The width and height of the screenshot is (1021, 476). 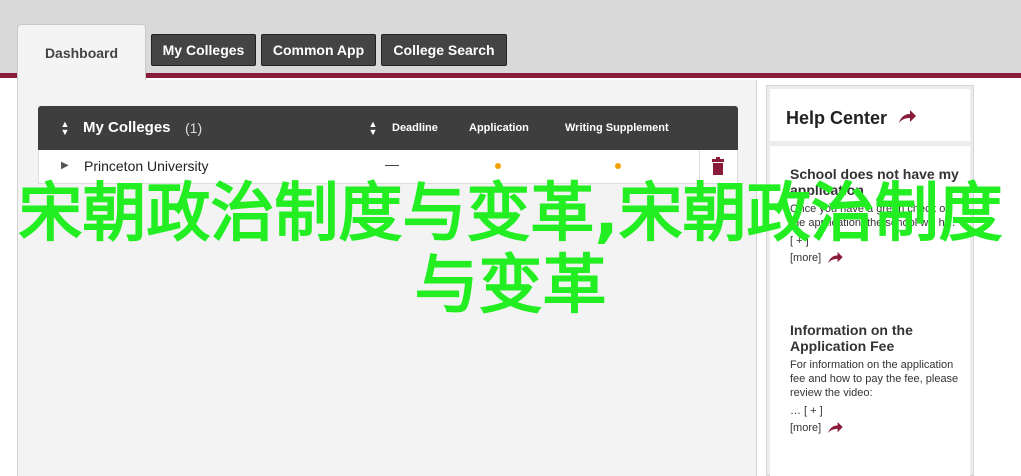 What do you see at coordinates (875, 411) in the screenshot?
I see `article-expand: … [ + ]` at bounding box center [875, 411].